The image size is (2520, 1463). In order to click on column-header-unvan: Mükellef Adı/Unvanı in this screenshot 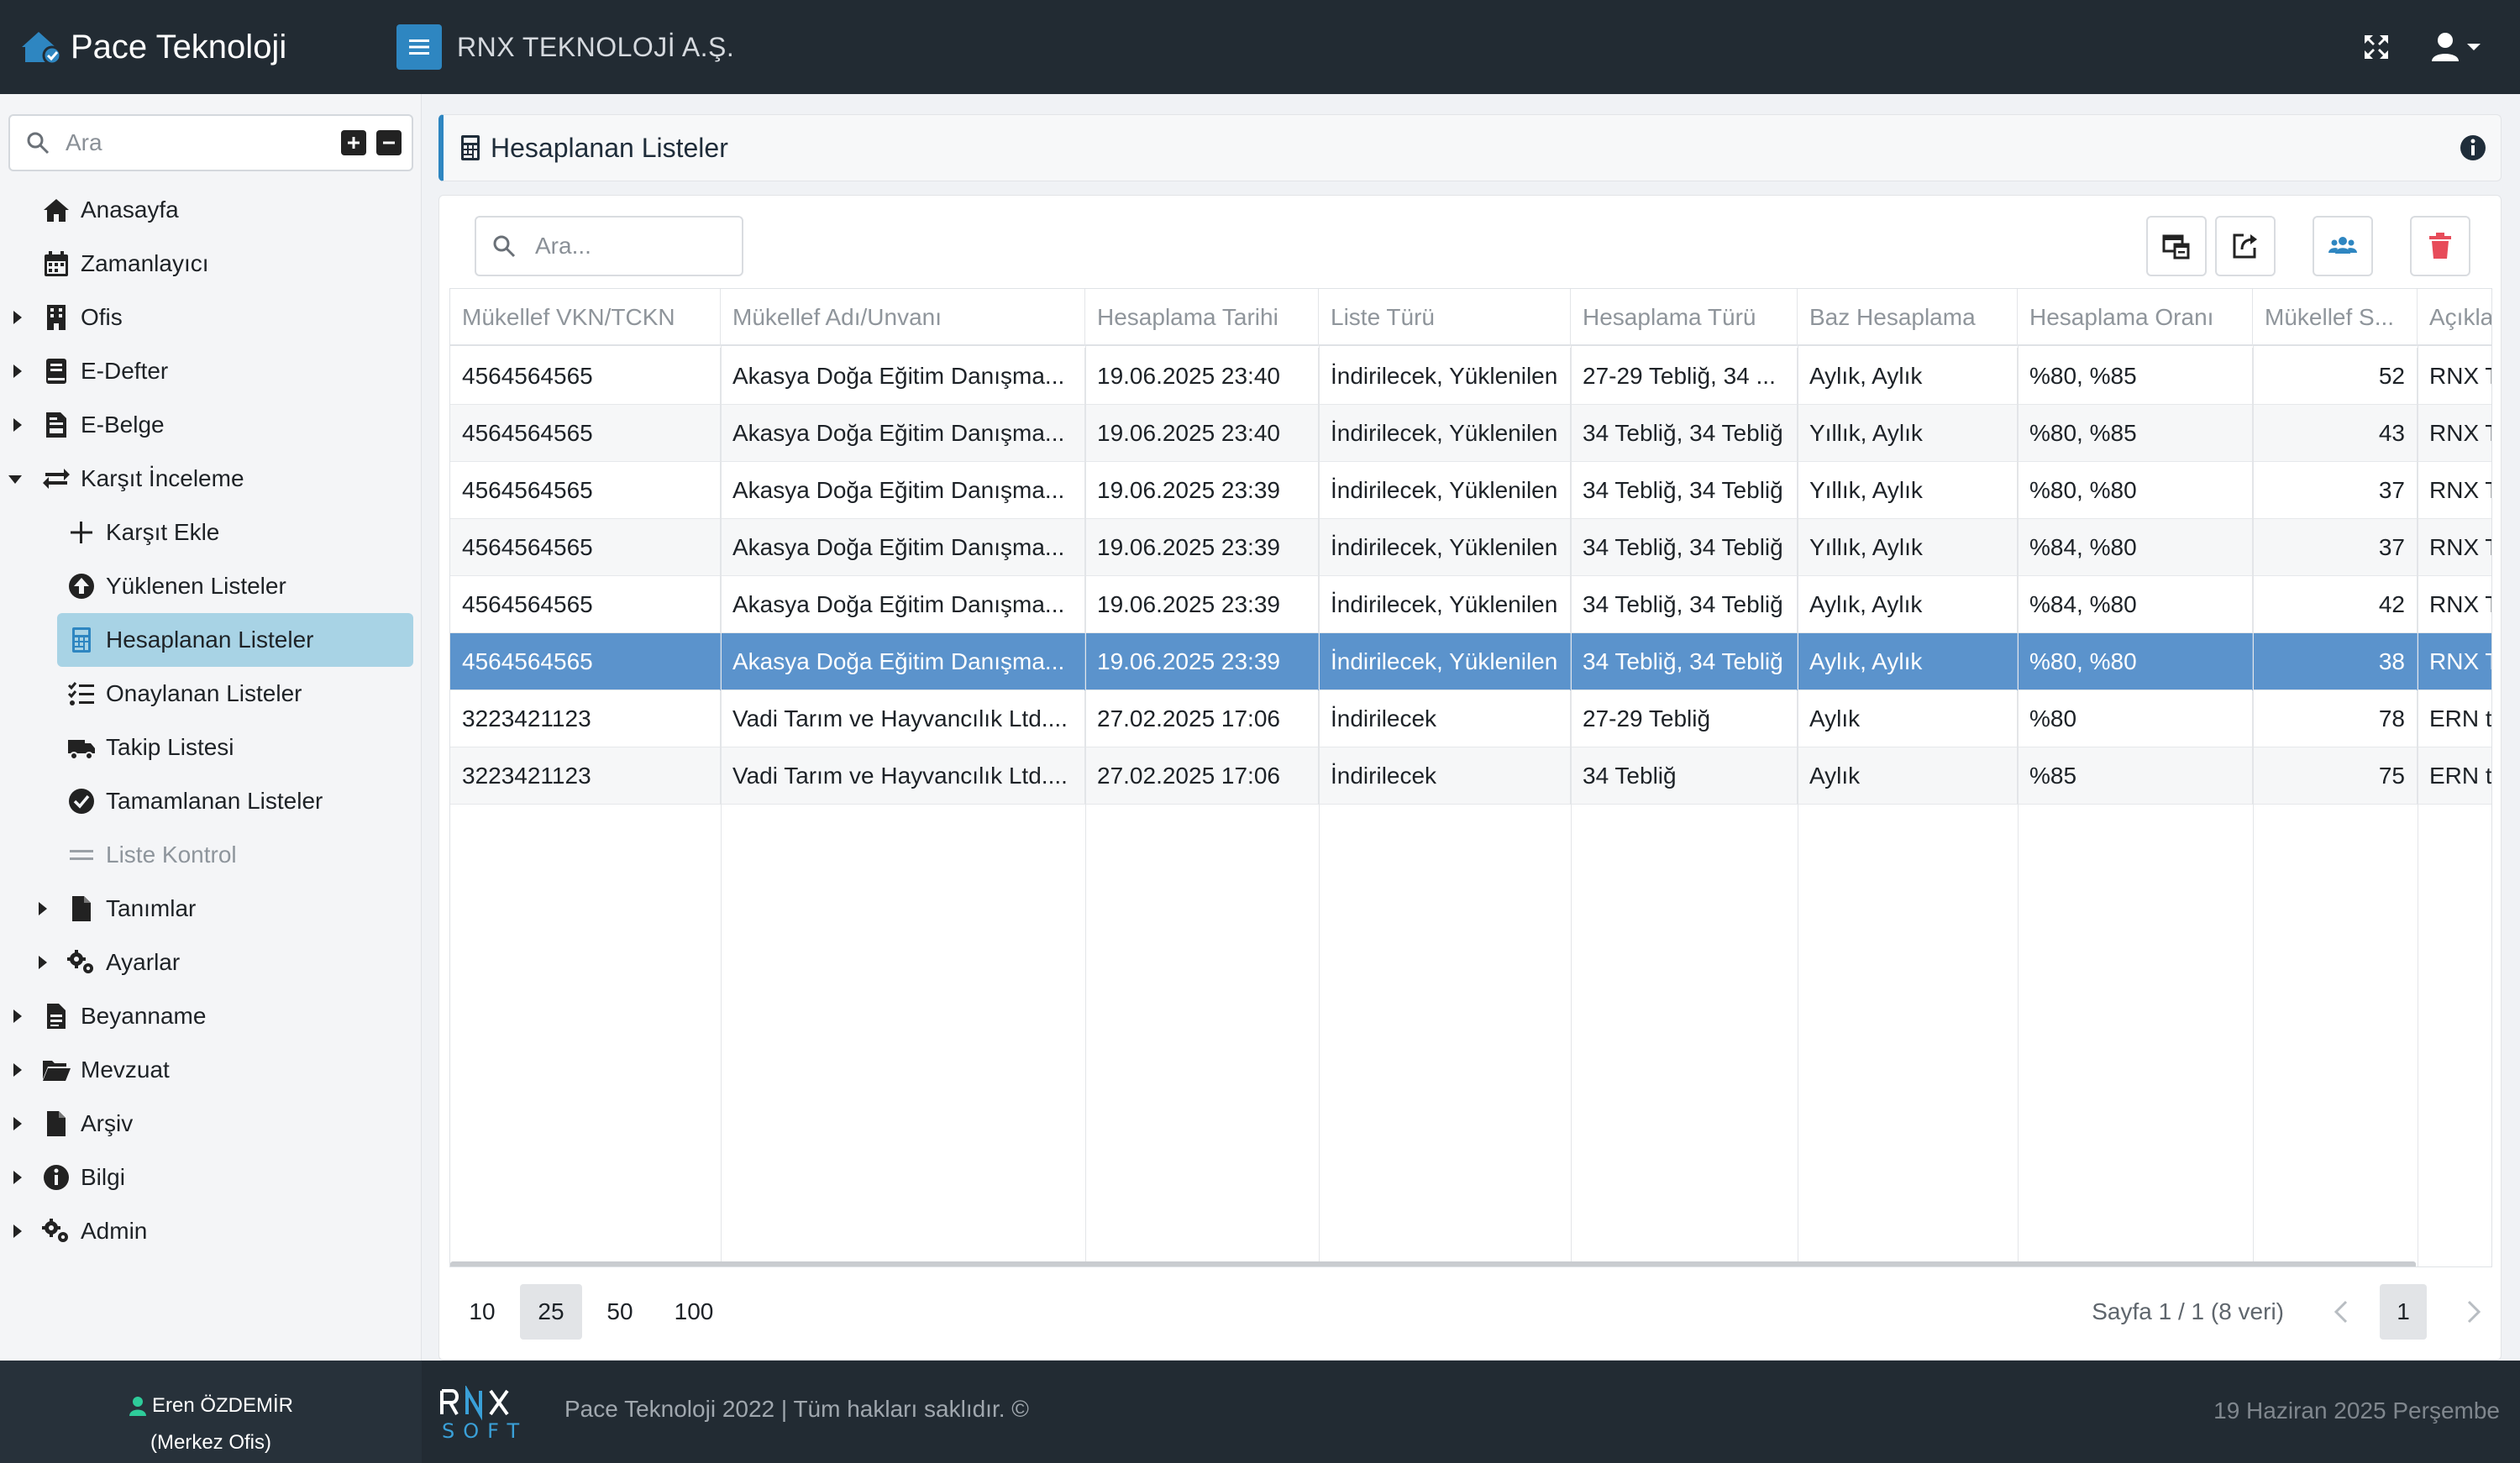, I will do `click(903, 317)`.